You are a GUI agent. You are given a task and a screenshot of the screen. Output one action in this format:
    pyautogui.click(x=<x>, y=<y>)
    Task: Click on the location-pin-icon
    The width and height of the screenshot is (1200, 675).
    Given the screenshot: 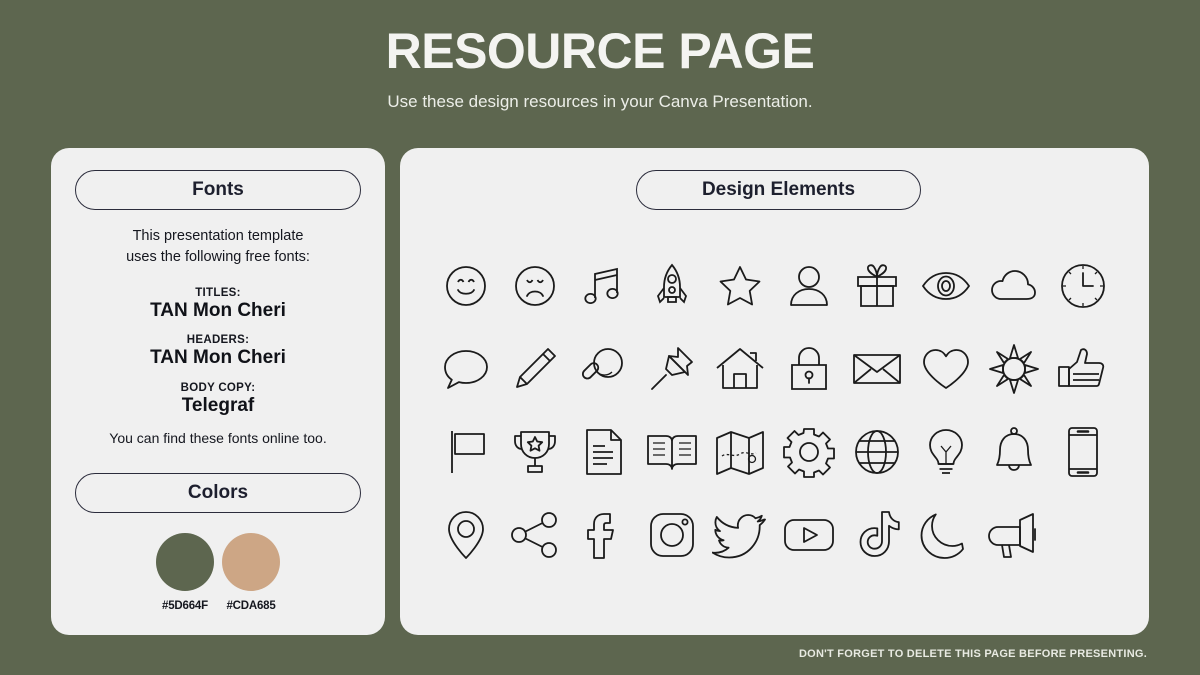 What is the action you would take?
    pyautogui.click(x=466, y=535)
    